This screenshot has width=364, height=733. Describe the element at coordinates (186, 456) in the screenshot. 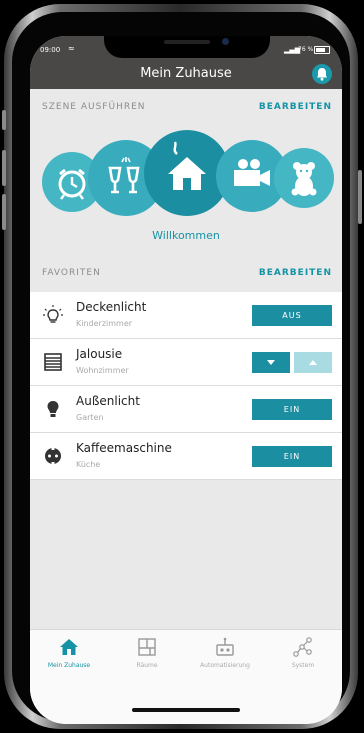

I see `list-item: Kaffeemaschine Küche EIN` at that location.